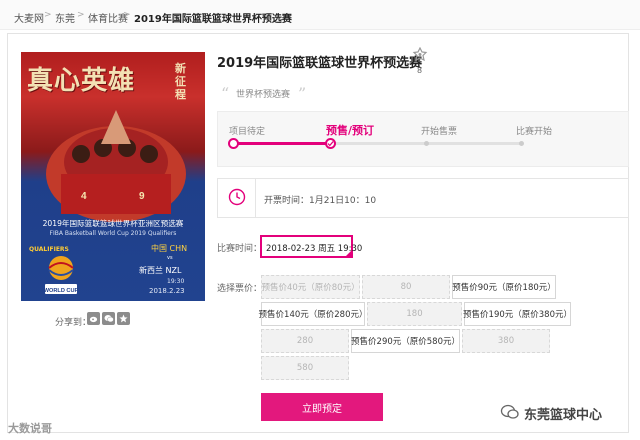 This screenshot has width=640, height=440. I want to click on match-date-option: 2018-02-23 周五 19:30, so click(311, 246).